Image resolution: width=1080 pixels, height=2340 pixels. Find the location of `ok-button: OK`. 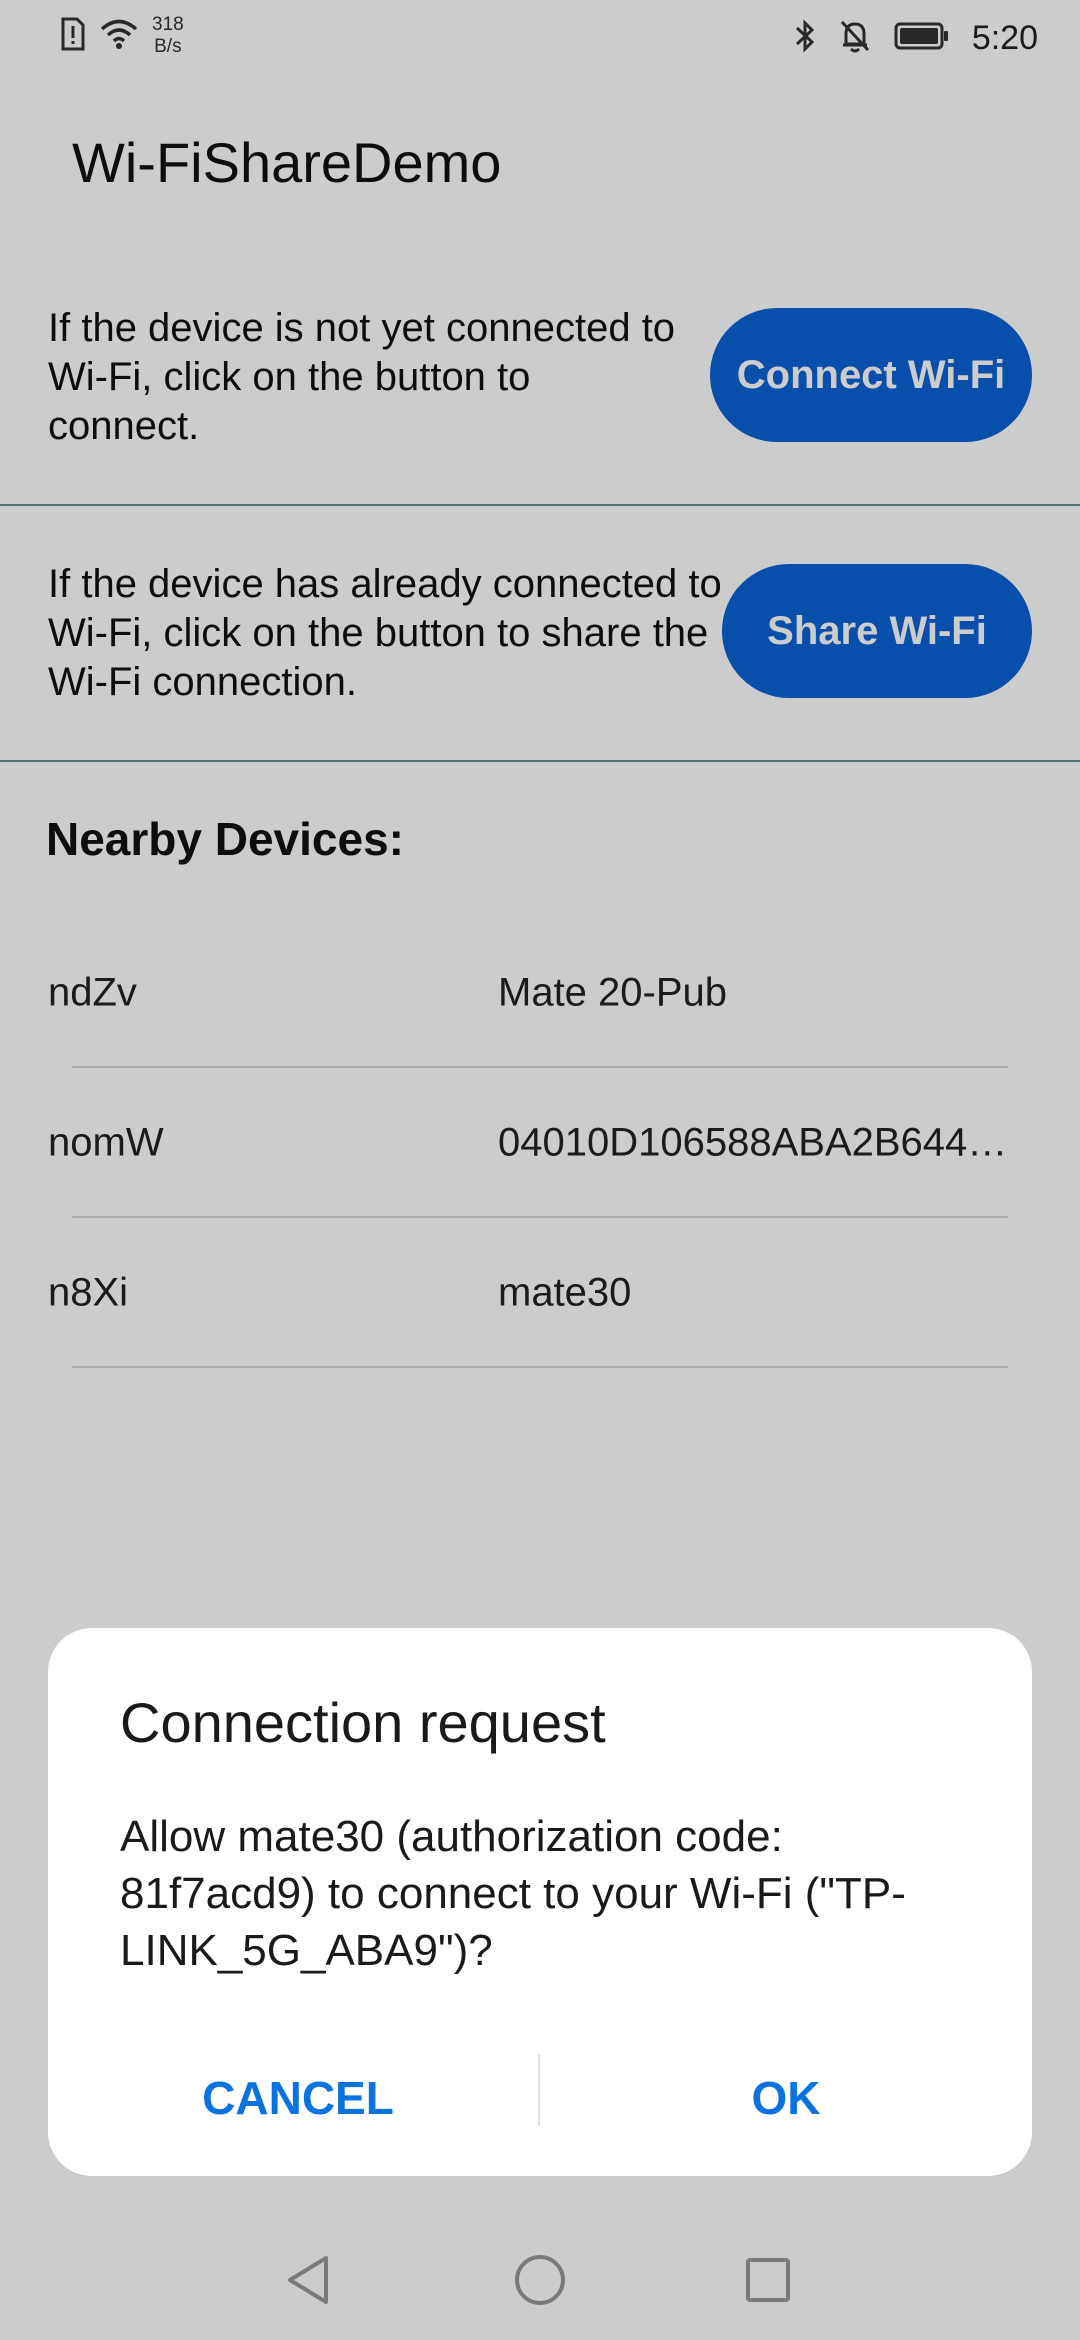

ok-button: OK is located at coordinates (786, 2098).